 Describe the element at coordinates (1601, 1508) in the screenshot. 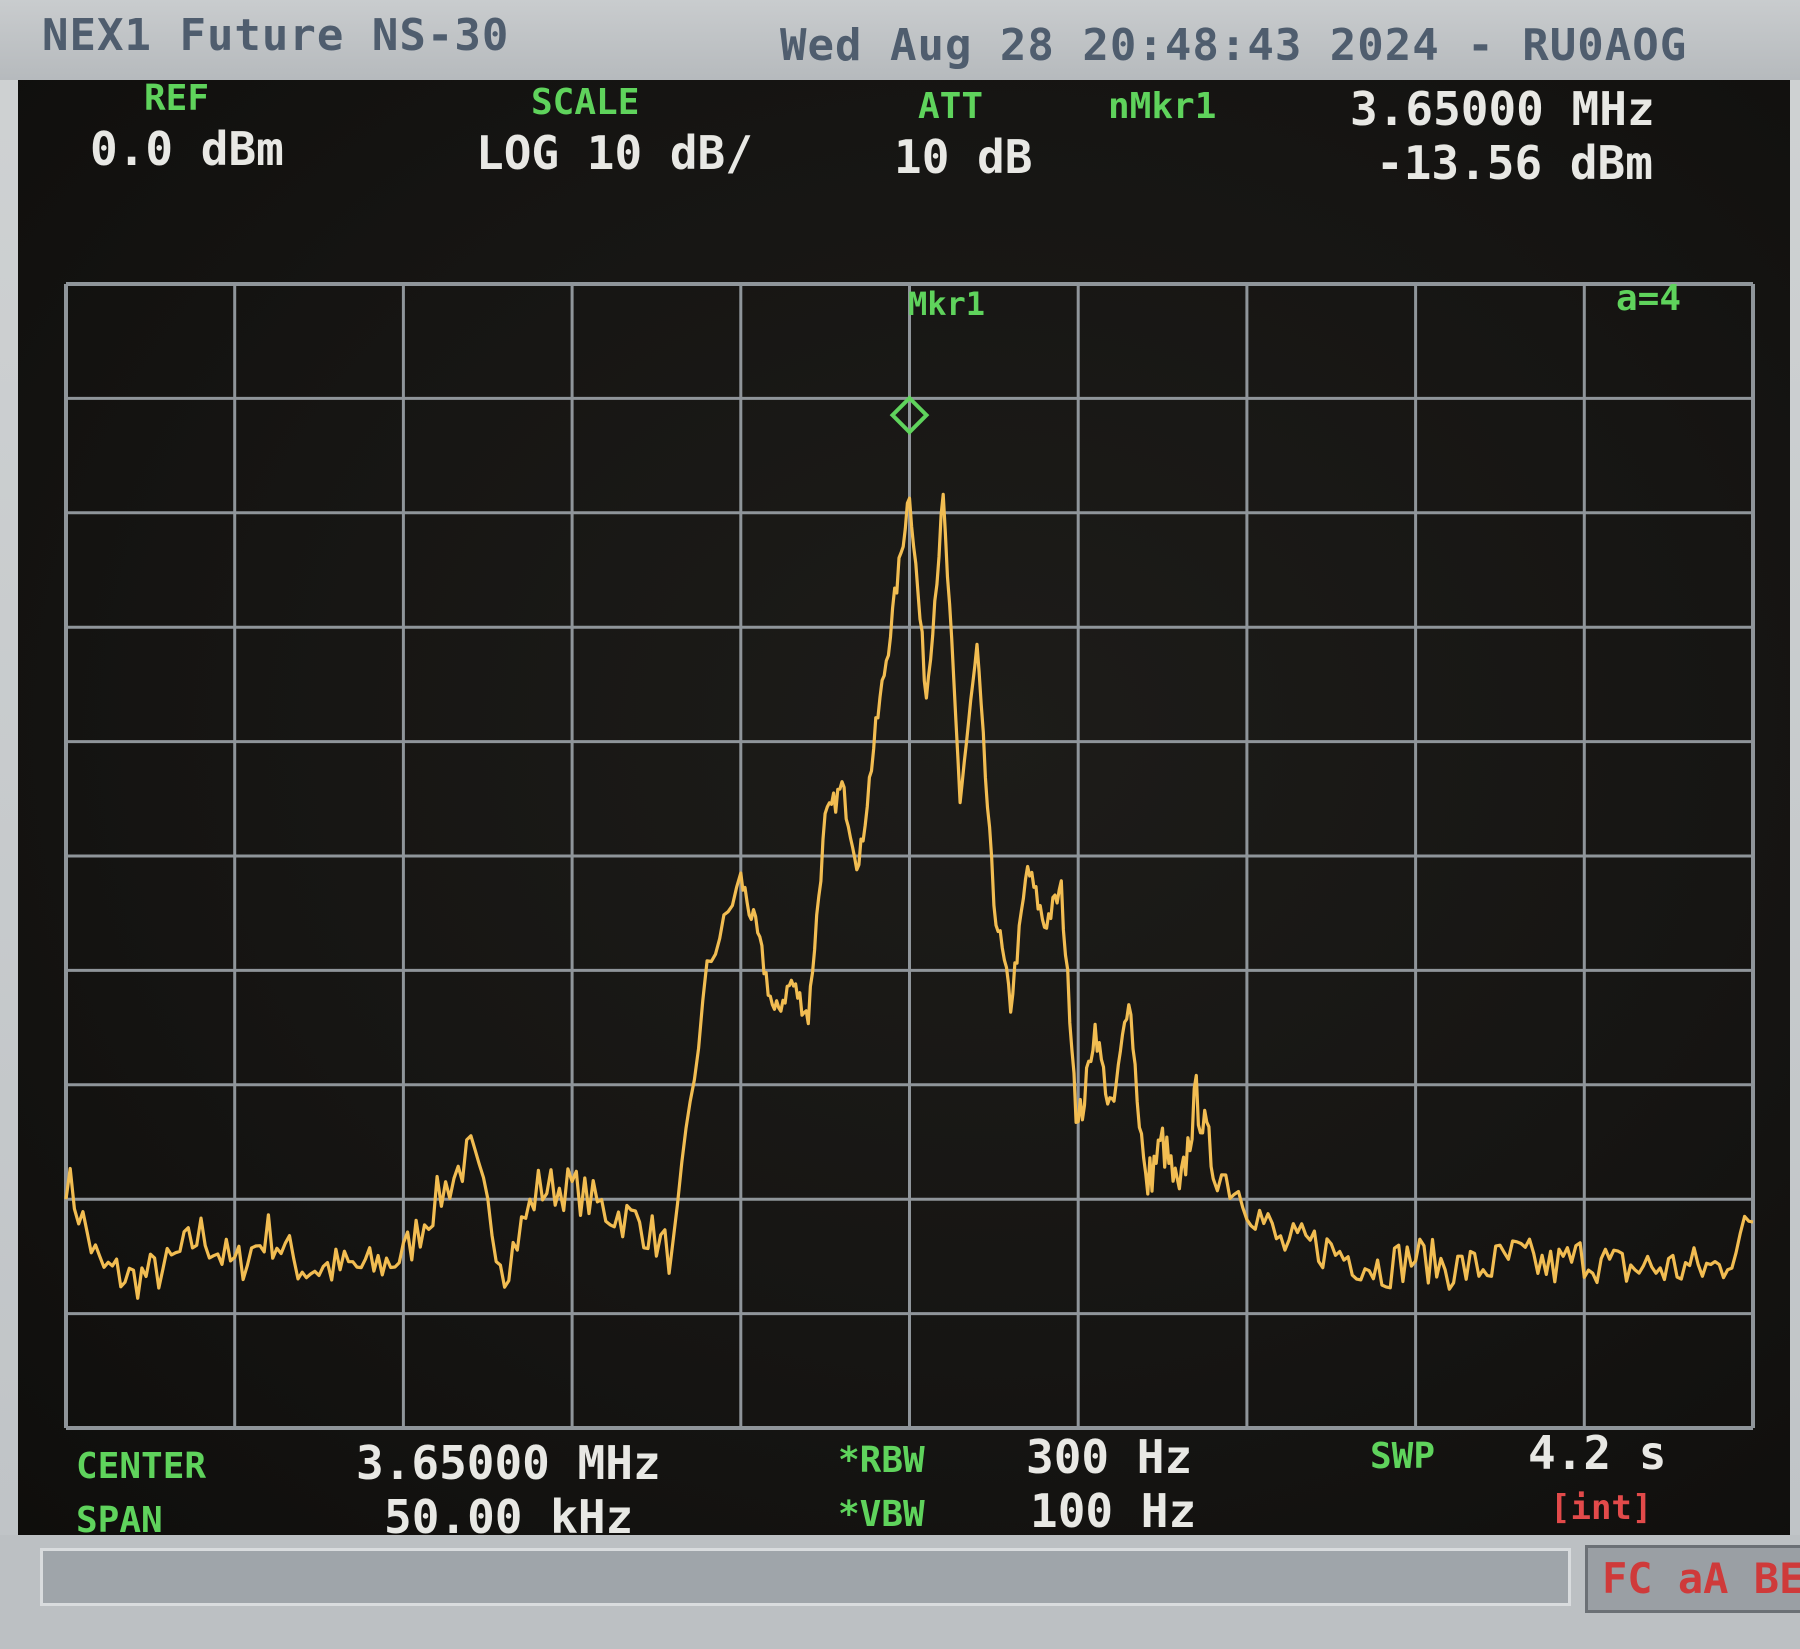

I see `trigger-source: [int]` at that location.